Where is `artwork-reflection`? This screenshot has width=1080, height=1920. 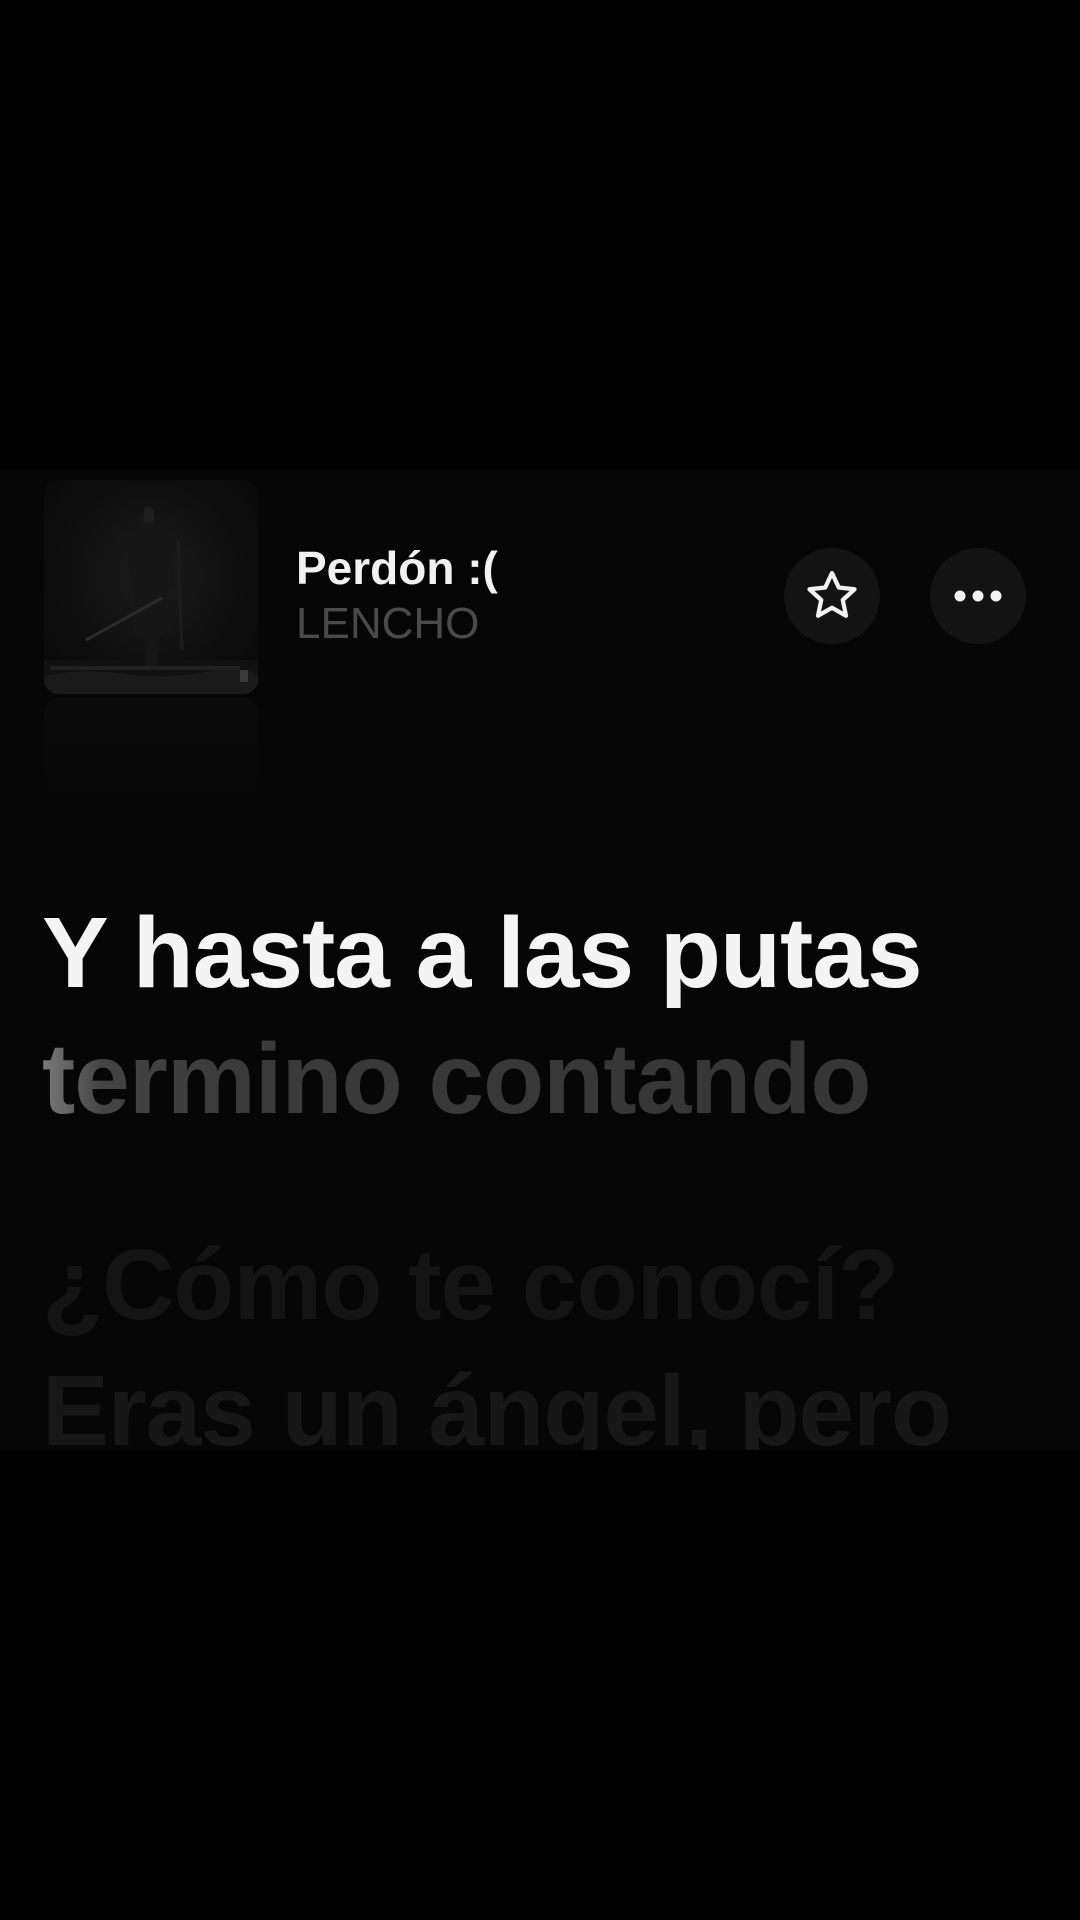 artwork-reflection is located at coordinates (151, 753).